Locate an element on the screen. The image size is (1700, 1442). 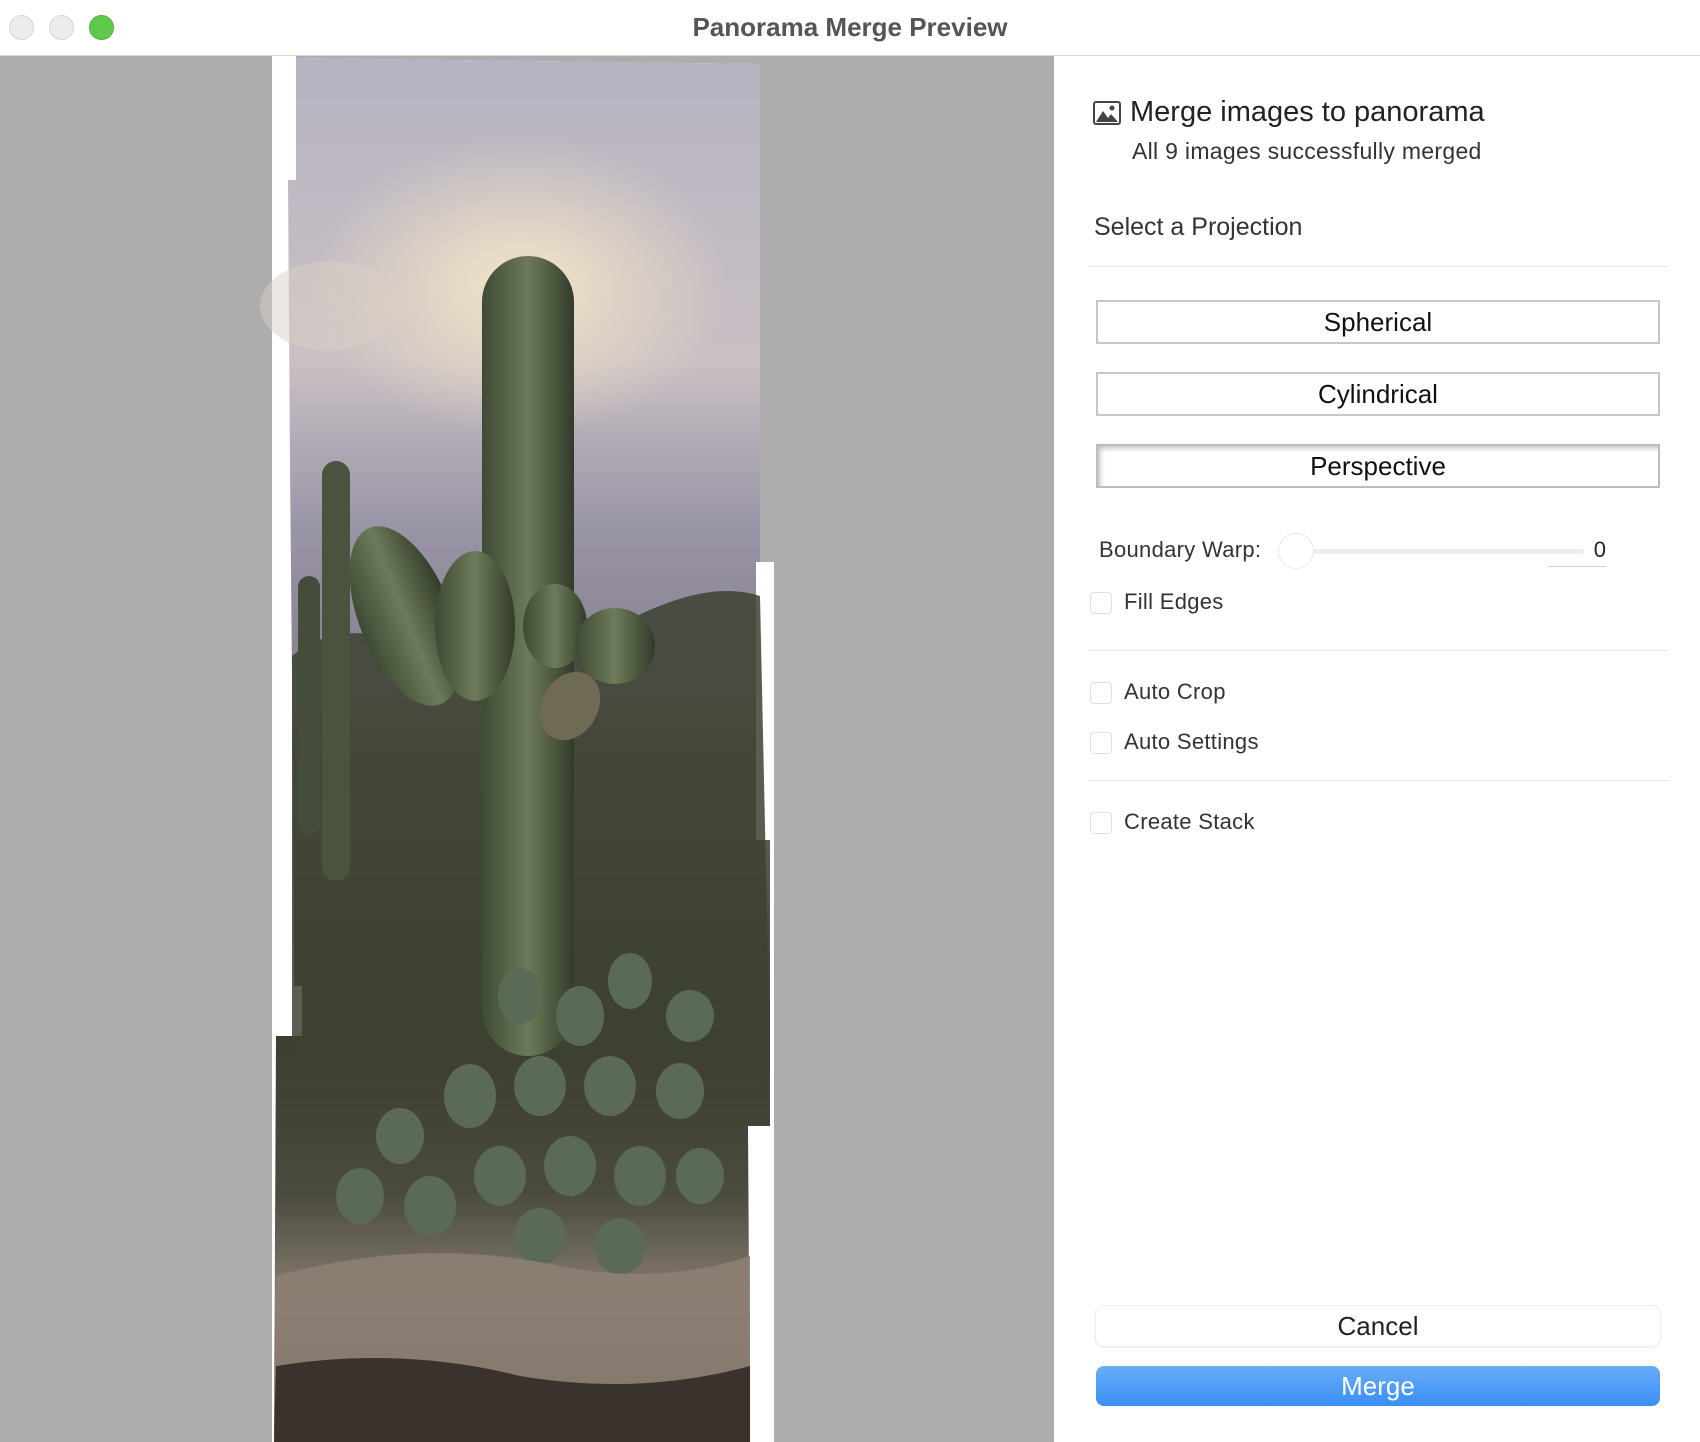
create-stack-checkbox is located at coordinates (1101, 823).